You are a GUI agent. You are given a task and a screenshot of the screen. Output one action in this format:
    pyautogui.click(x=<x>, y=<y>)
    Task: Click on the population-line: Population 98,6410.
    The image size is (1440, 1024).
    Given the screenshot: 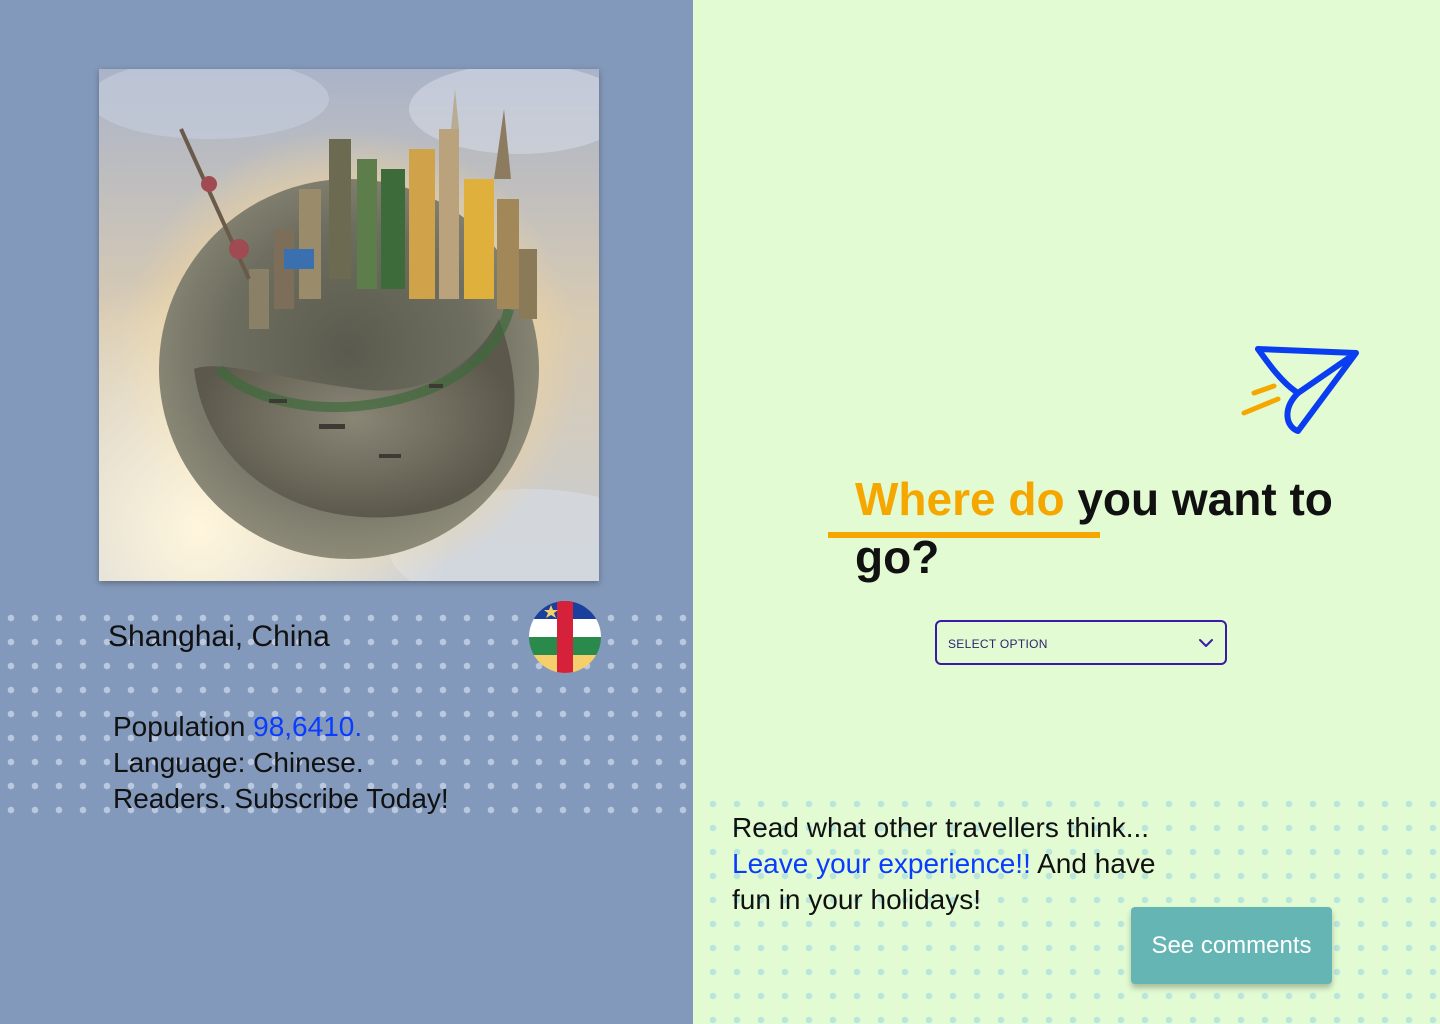 What is the action you would take?
    pyautogui.click(x=281, y=727)
    